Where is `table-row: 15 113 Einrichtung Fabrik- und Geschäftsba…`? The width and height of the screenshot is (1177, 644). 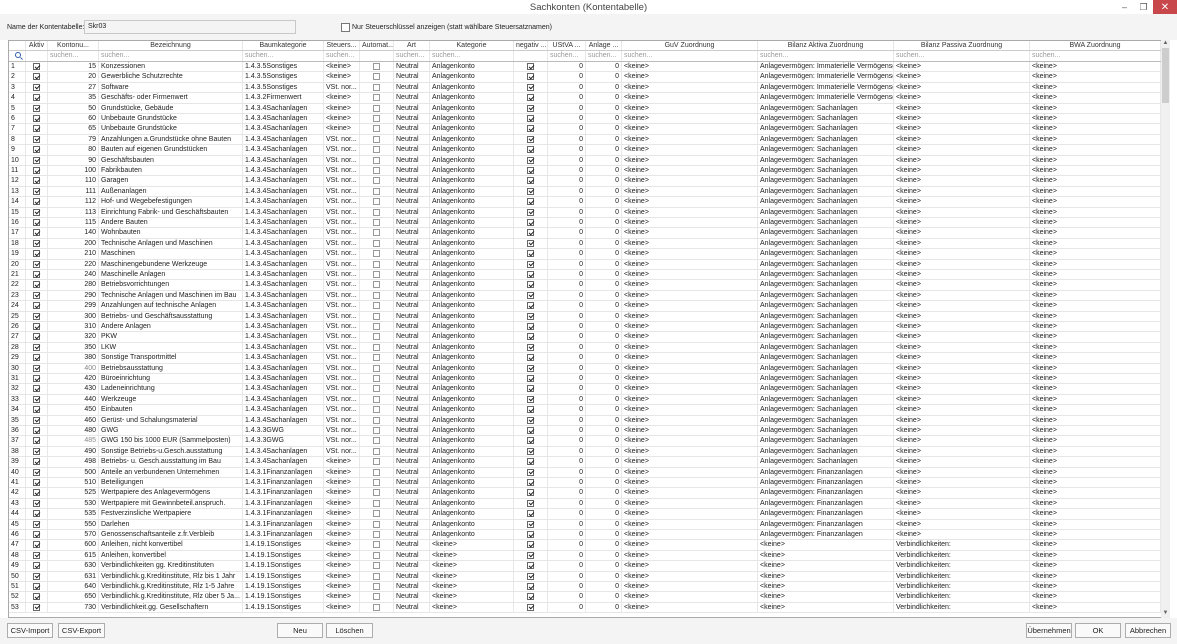 table-row: 15 113 Einrichtung Fabrik- und Geschäftsba… is located at coordinates (585, 212).